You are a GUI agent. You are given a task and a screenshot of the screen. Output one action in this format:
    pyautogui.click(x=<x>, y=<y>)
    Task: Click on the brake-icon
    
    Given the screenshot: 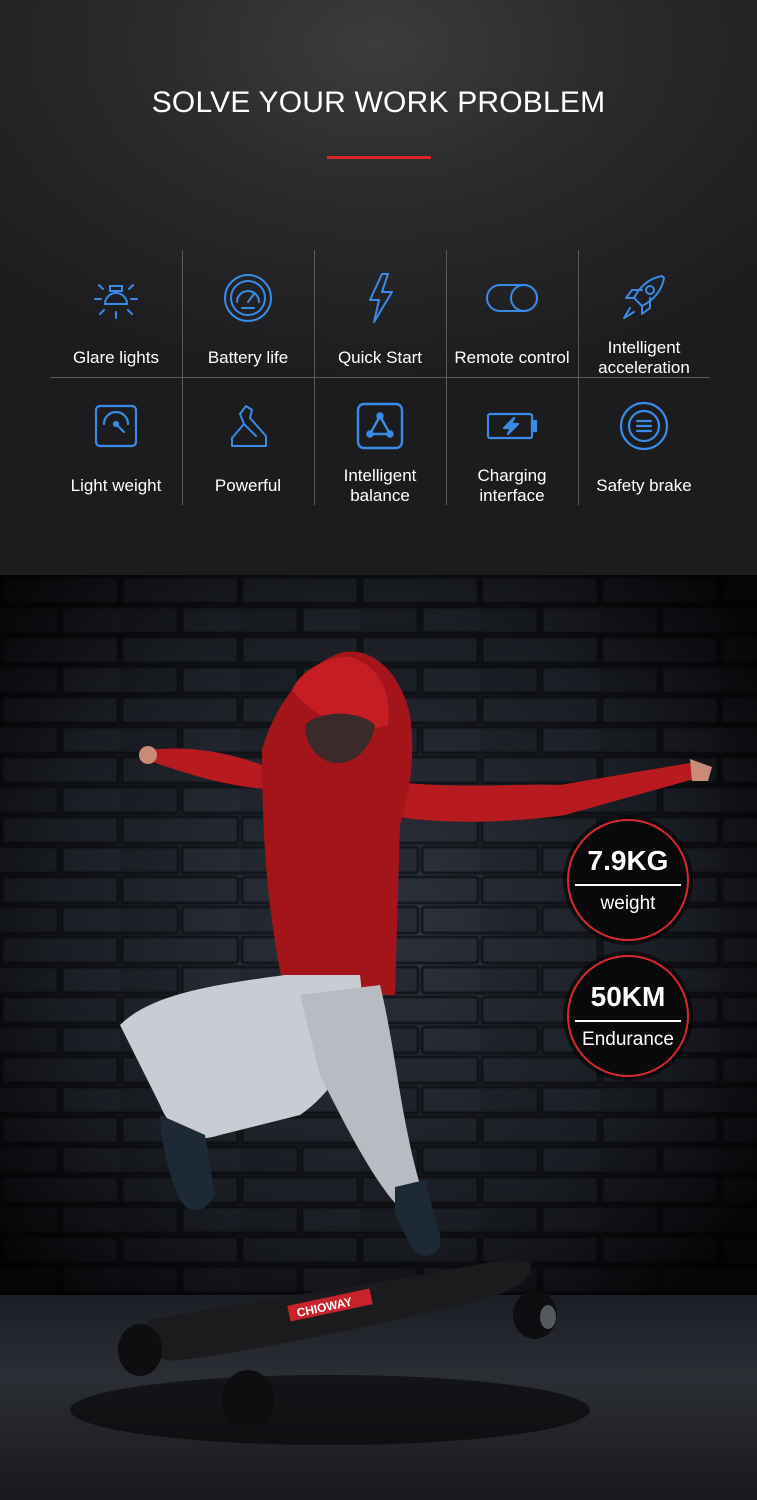 What is the action you would take?
    pyautogui.click(x=644, y=426)
    